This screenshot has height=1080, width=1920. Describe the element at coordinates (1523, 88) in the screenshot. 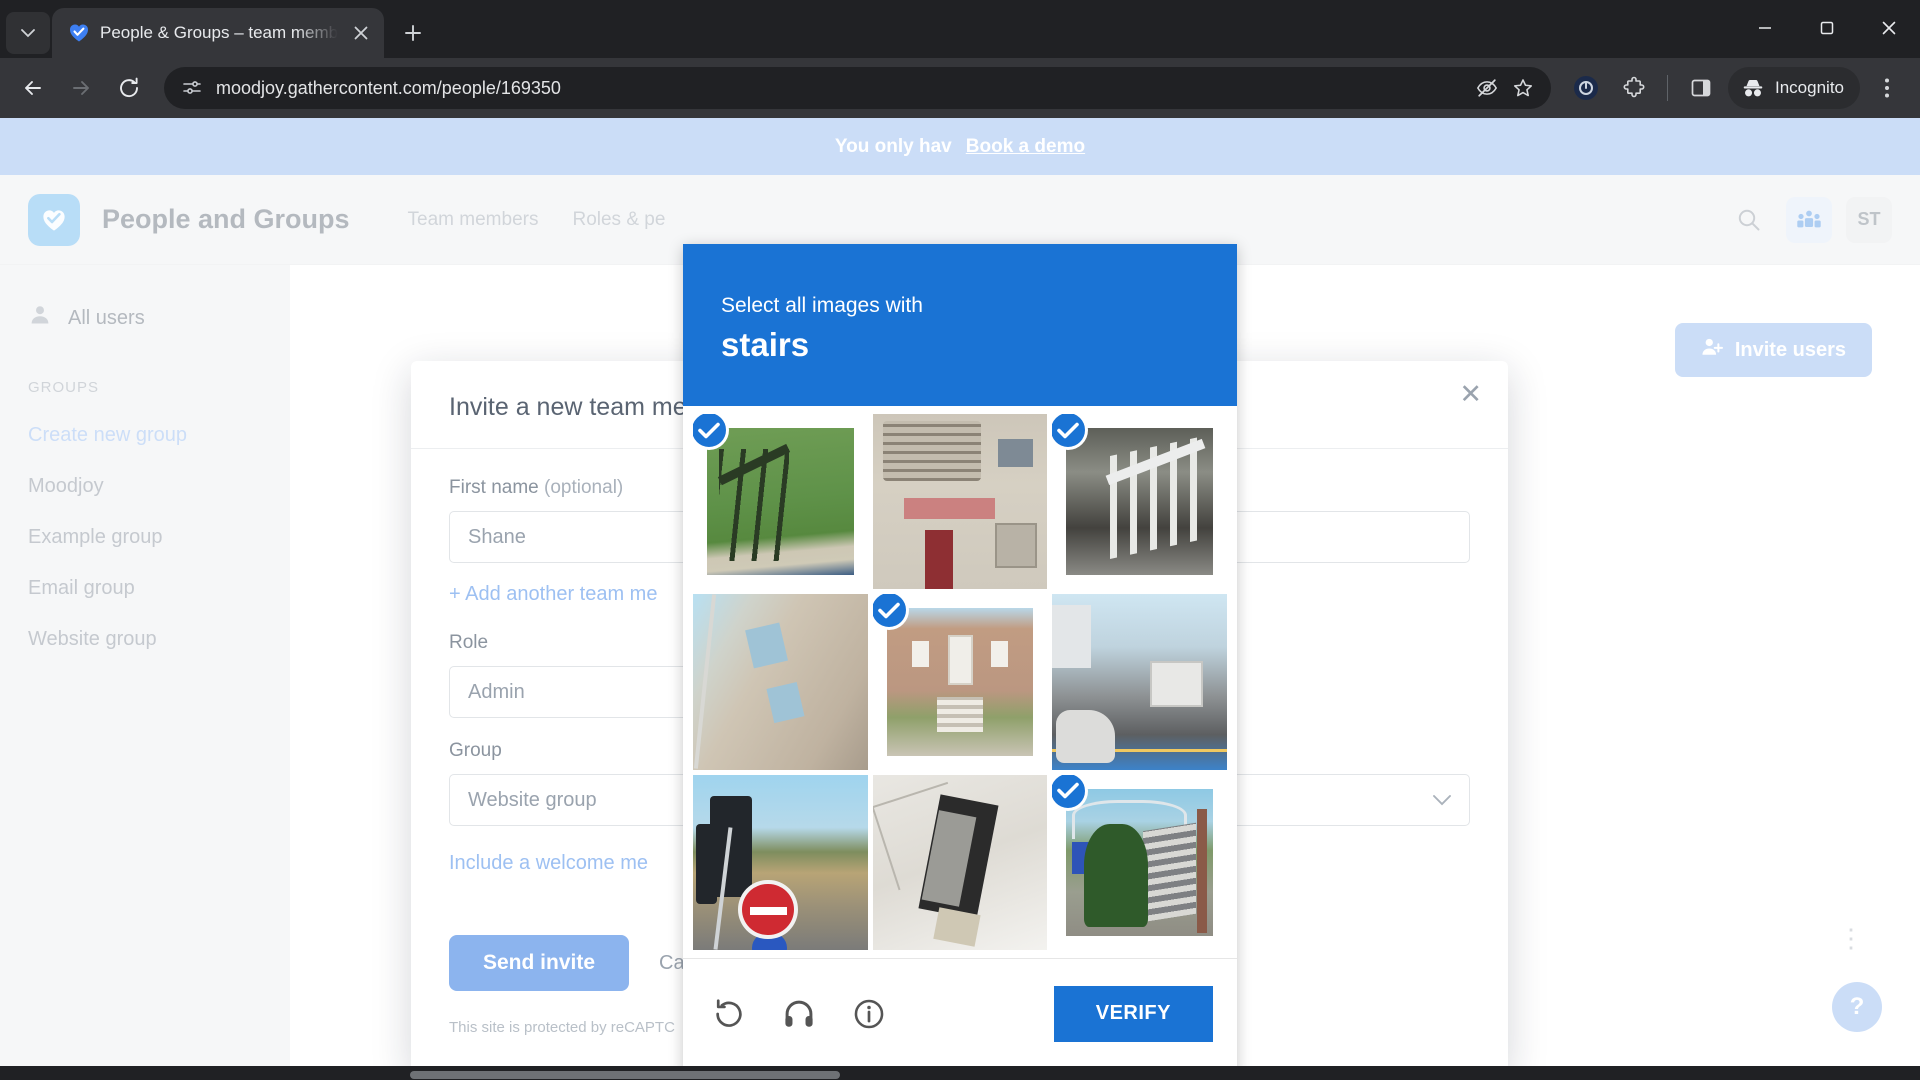

I see `star-icon` at that location.